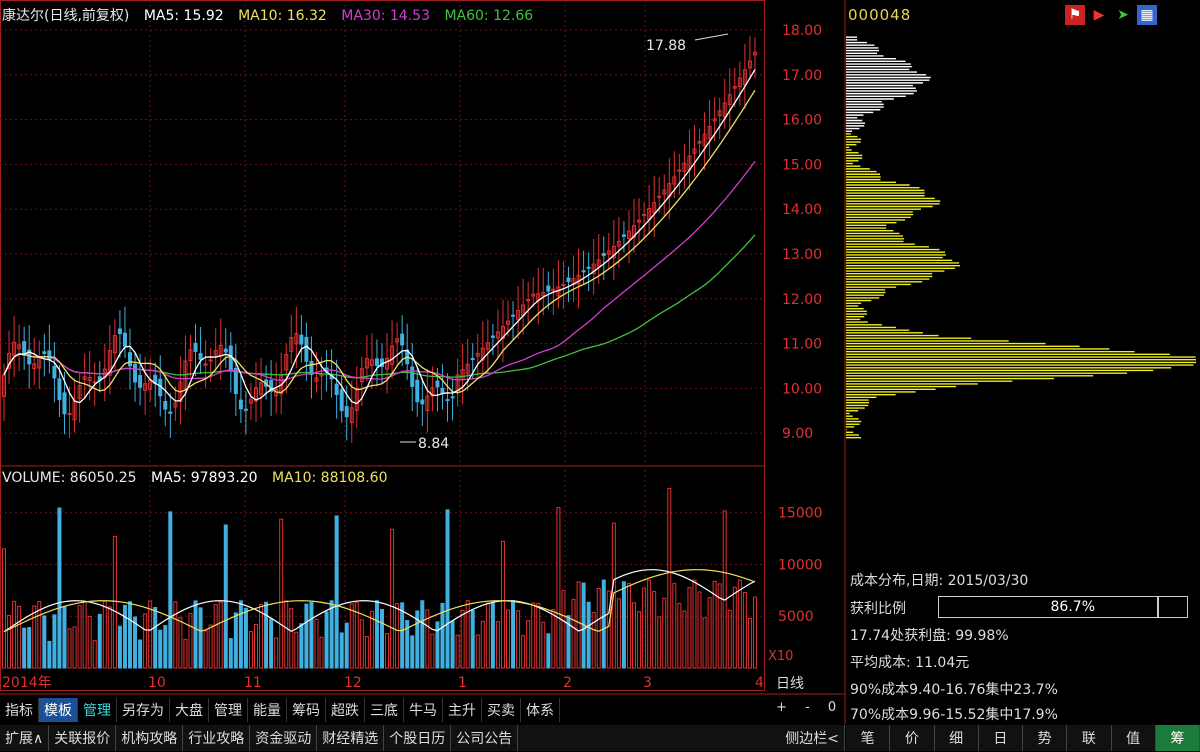 Image resolution: width=1200 pixels, height=752 pixels. Describe the element at coordinates (1001, 738) in the screenshot. I see `tab-daily: 日` at that location.